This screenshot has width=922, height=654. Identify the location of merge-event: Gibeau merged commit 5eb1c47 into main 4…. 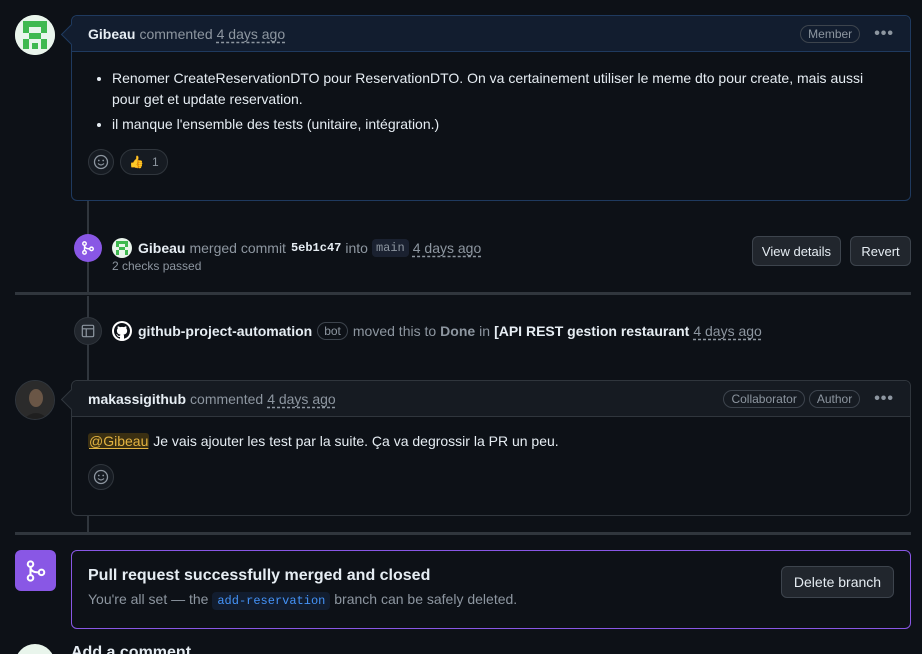
(277, 248).